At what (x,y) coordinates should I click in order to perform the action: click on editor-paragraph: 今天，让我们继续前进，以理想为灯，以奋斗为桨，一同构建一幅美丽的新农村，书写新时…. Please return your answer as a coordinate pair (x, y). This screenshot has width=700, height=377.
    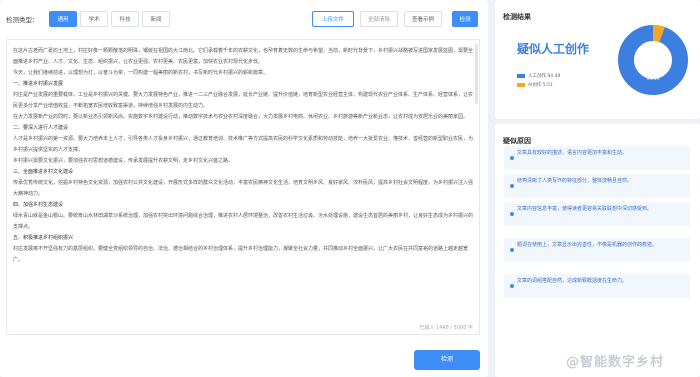
    Looking at the image, I should click on (141, 73).